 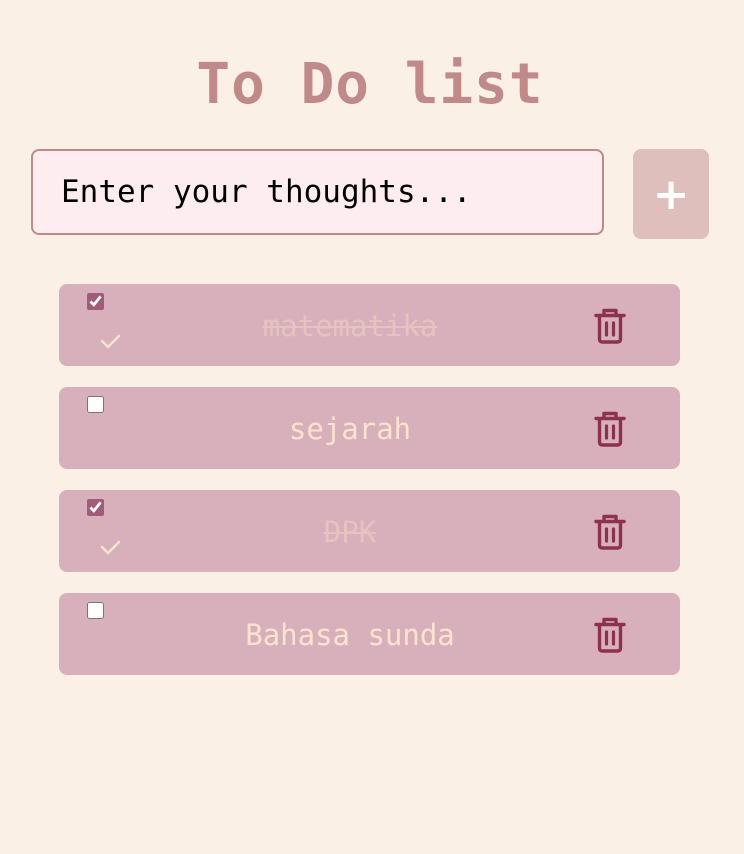 What do you see at coordinates (350, 429) in the screenshot?
I see `task-label: sejarah` at bounding box center [350, 429].